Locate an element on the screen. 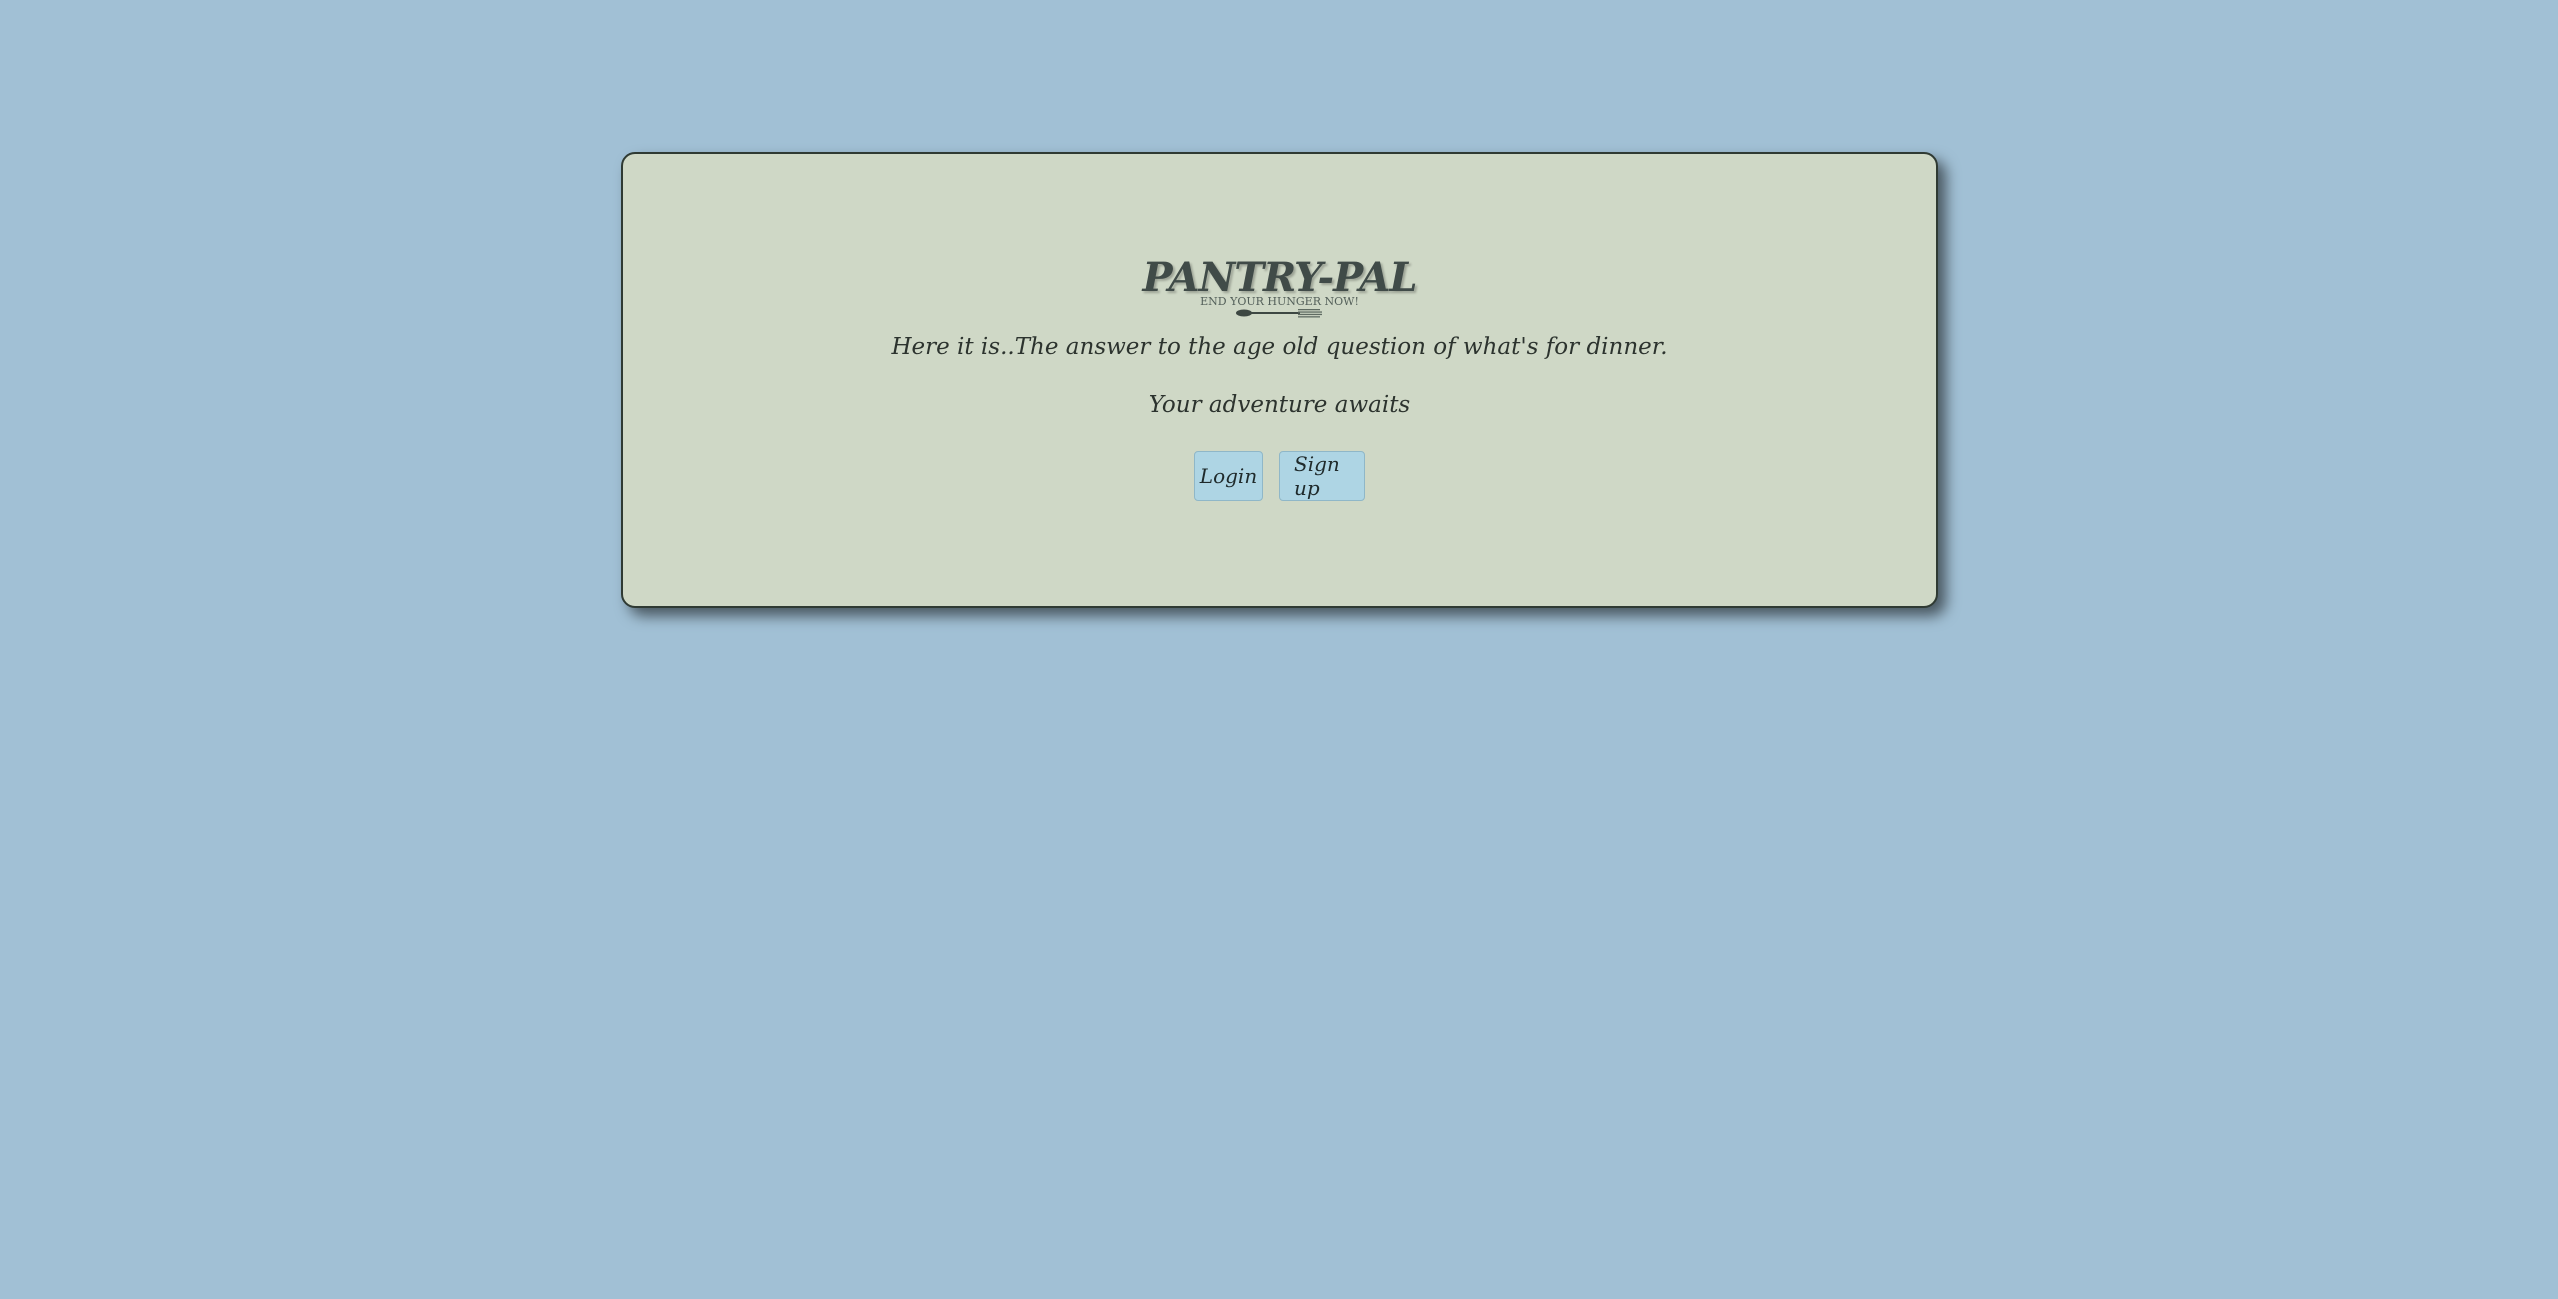 Image resolution: width=2558 pixels, height=1299 pixels. logo-tagline: END YOUR HUNGER NOW! is located at coordinates (1279, 301).